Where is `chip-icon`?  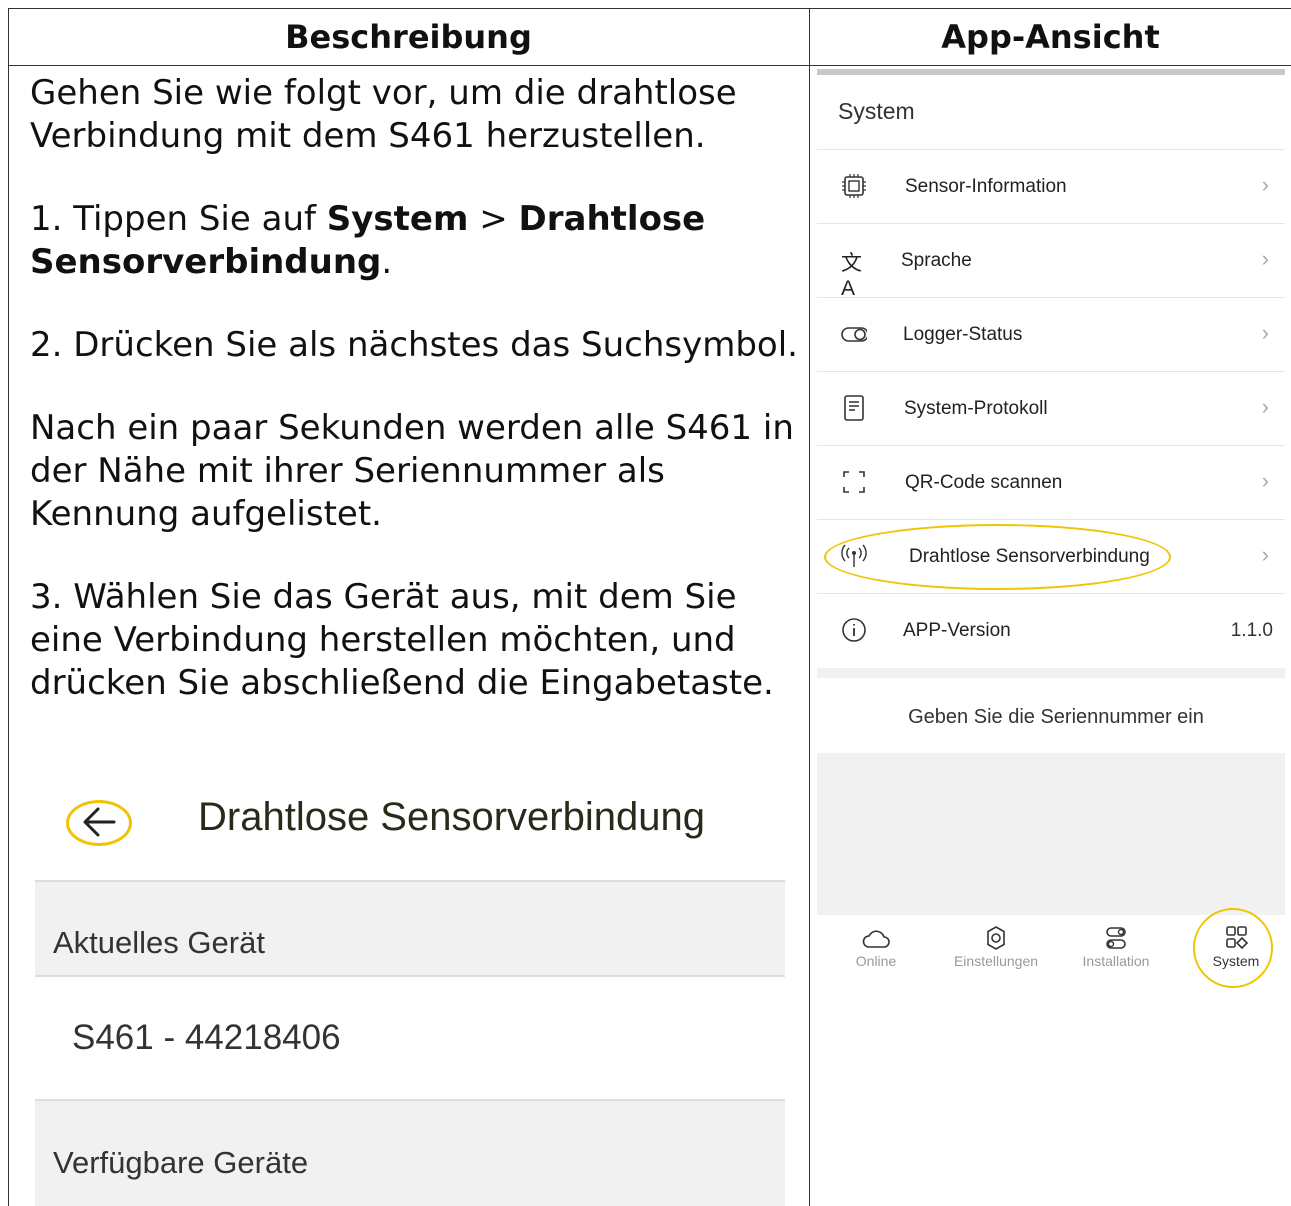 chip-icon is located at coordinates (854, 186).